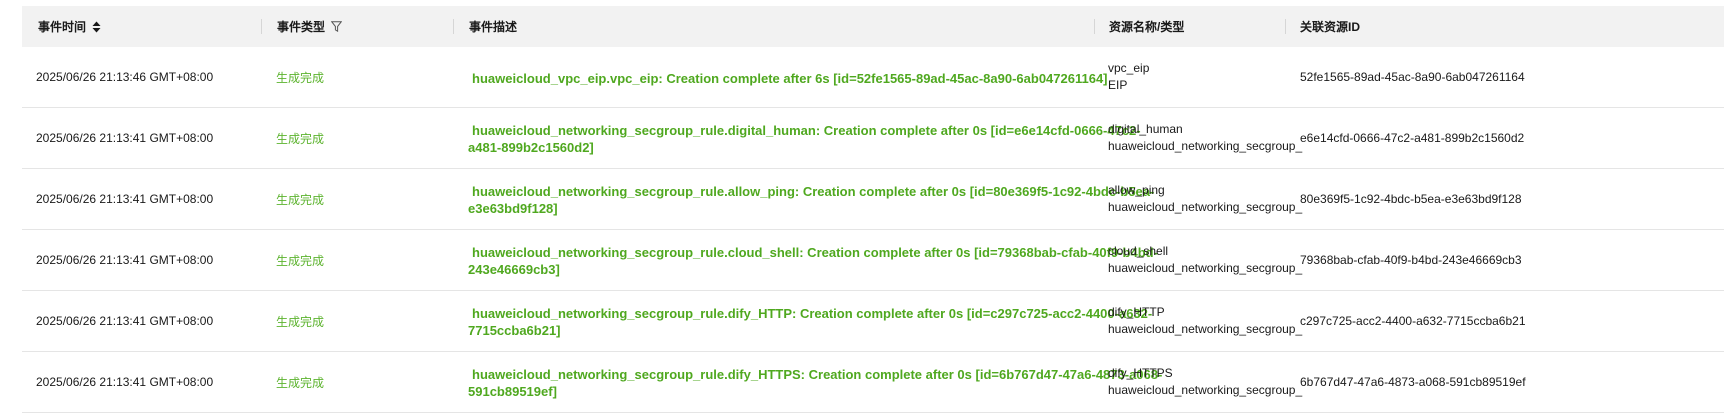 The height and width of the screenshot is (418, 1724). I want to click on resource-name: vpc_eip, so click(1129, 68).